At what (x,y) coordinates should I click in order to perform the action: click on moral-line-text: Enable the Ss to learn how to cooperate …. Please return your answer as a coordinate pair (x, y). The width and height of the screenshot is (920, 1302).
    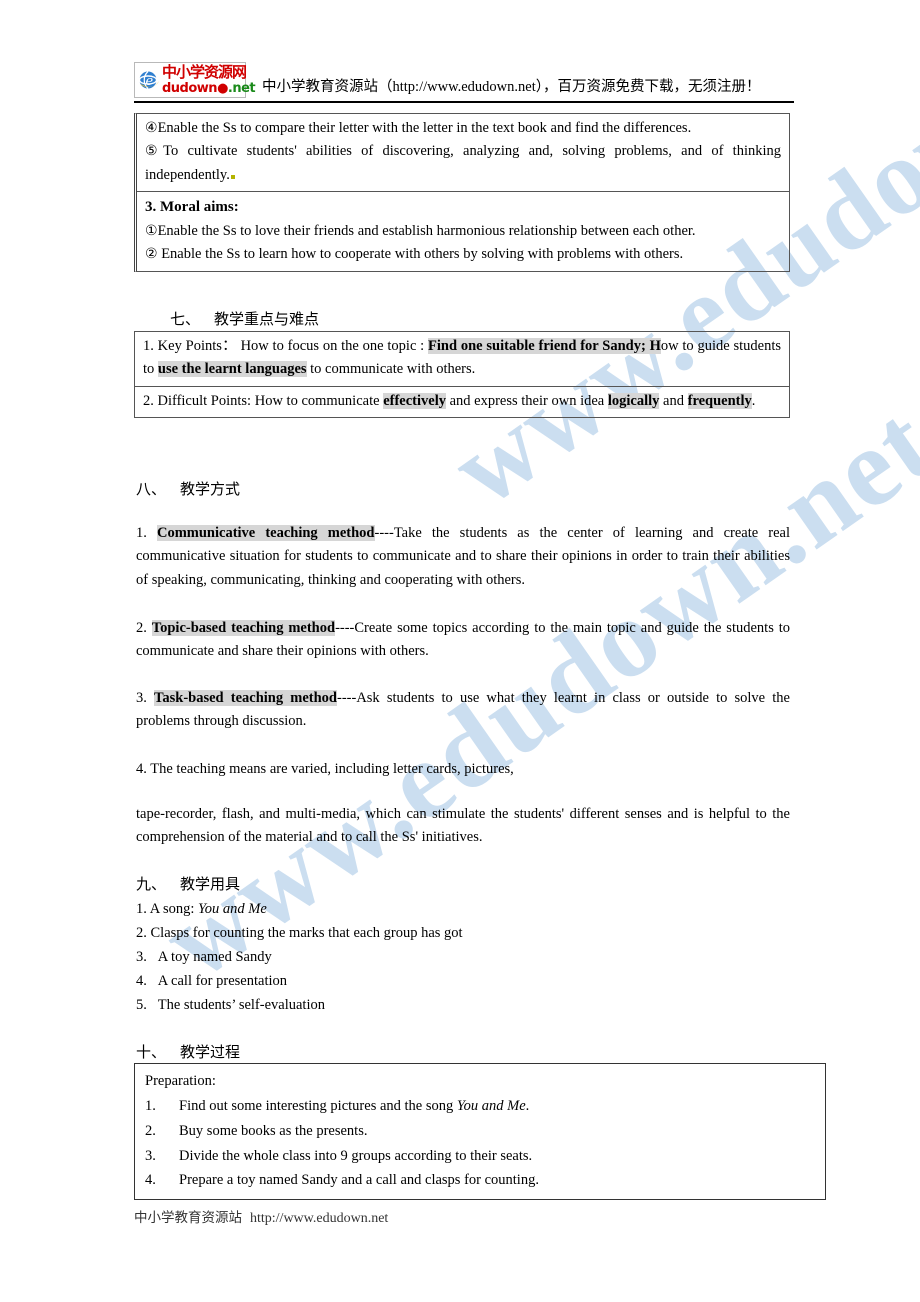
    Looking at the image, I should click on (422, 254).